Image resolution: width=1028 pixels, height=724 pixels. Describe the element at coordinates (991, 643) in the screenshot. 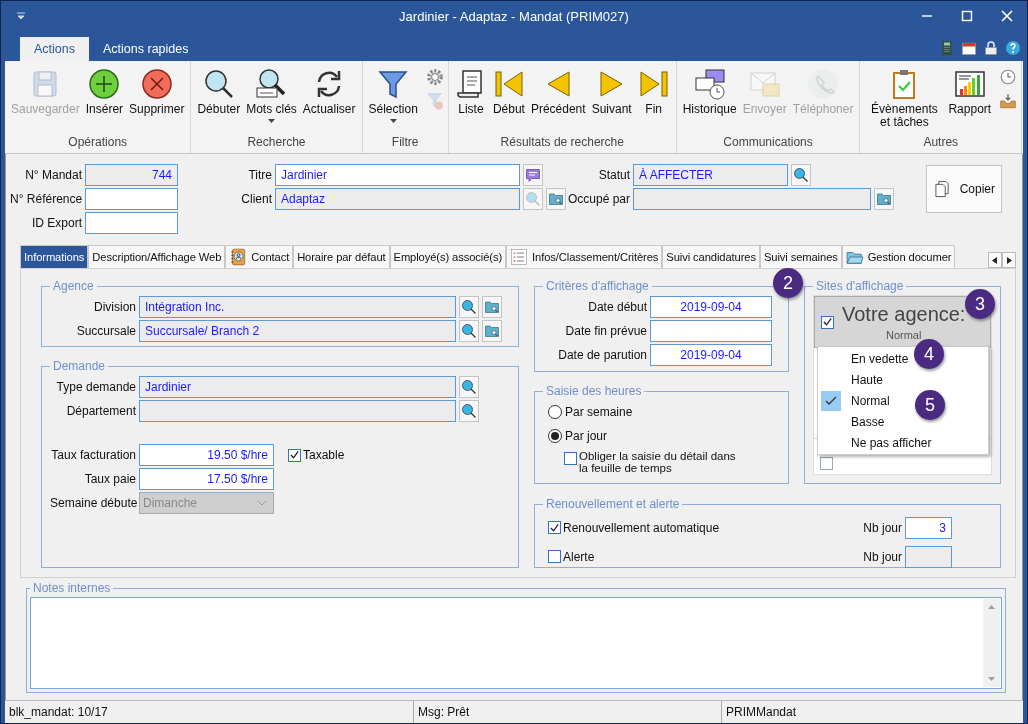

I see `scrollbar` at that location.